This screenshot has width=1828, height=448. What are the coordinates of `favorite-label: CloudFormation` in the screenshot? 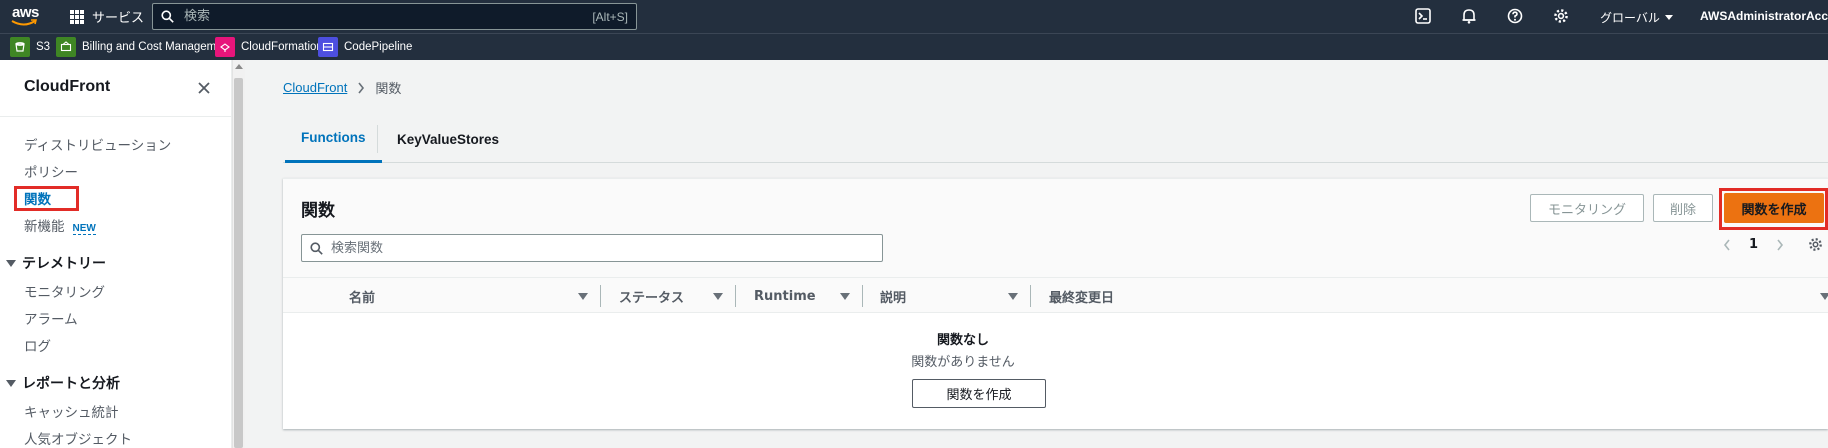 It's located at (282, 47).